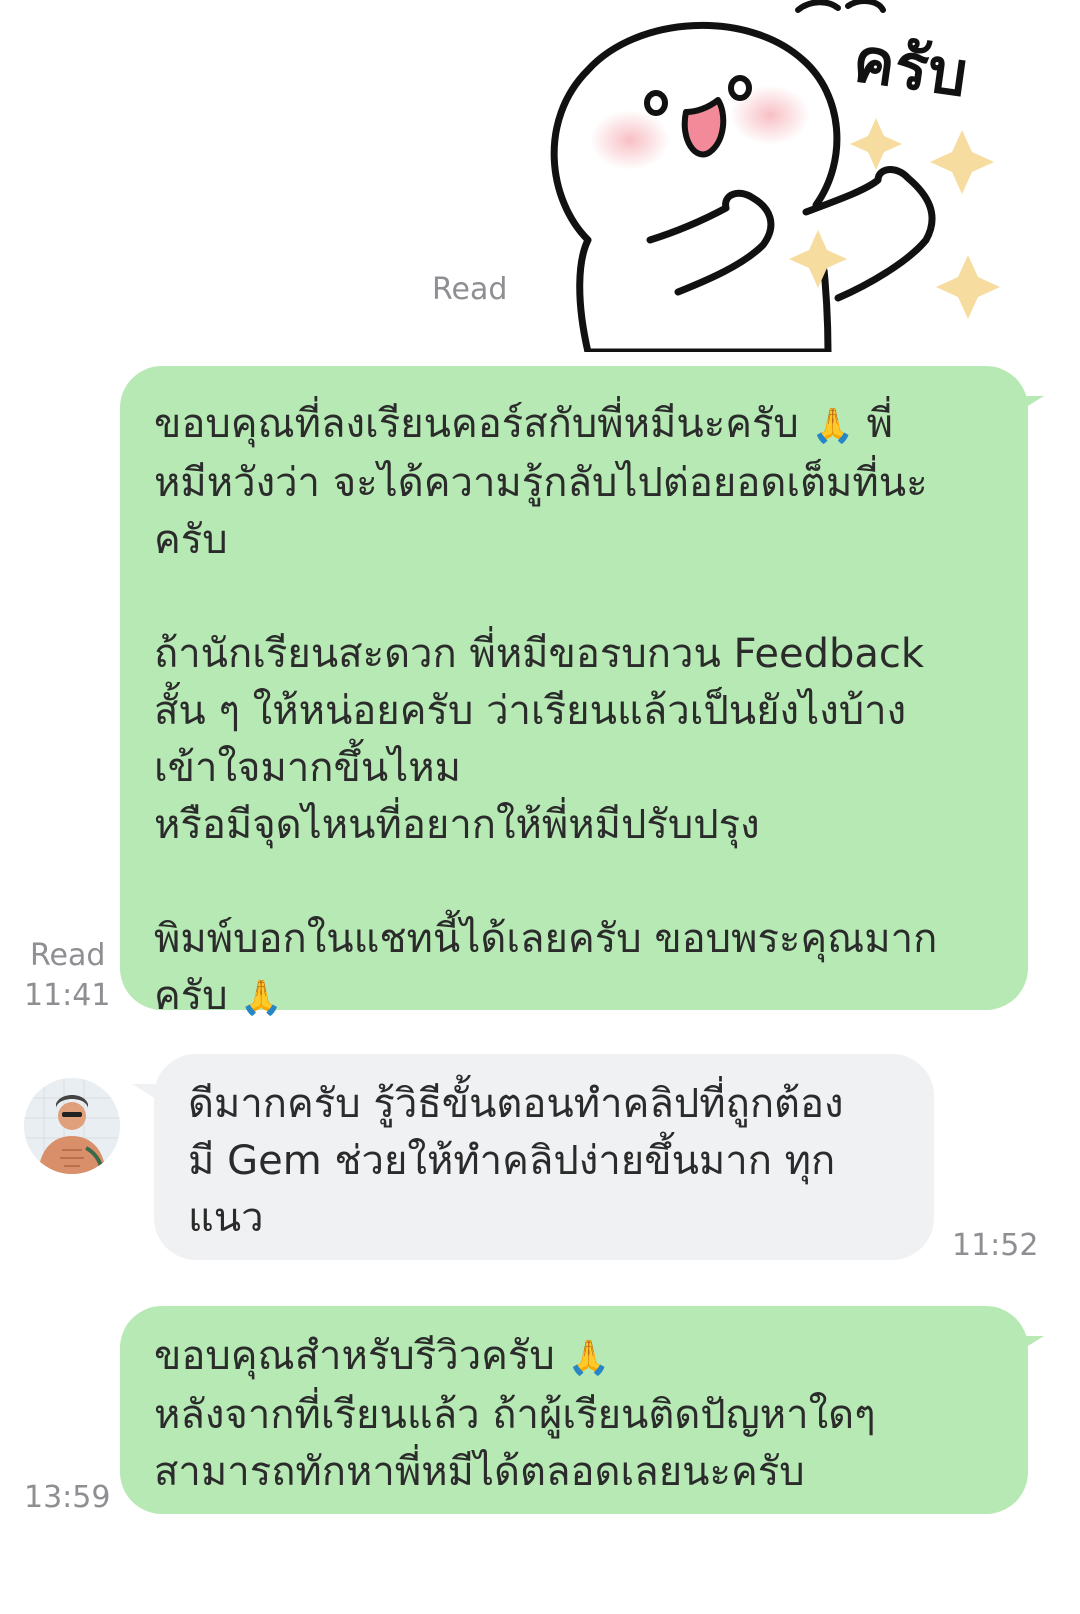  I want to click on sticker-read-receipt: Read, so click(470, 289).